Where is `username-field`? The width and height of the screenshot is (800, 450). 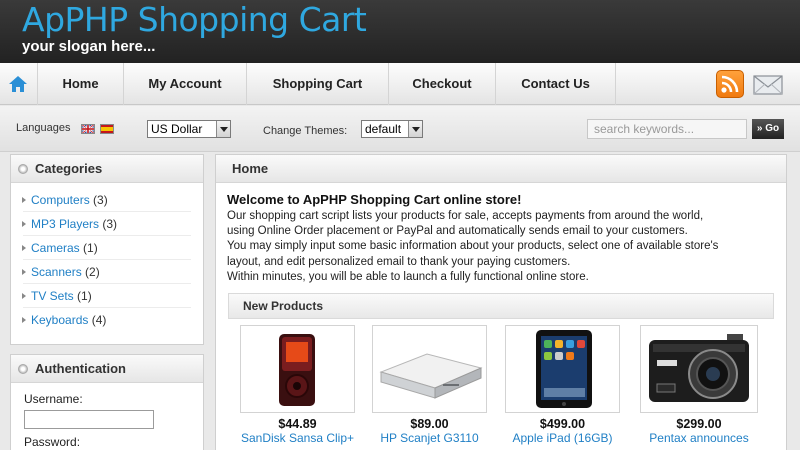
username-field is located at coordinates (89, 419).